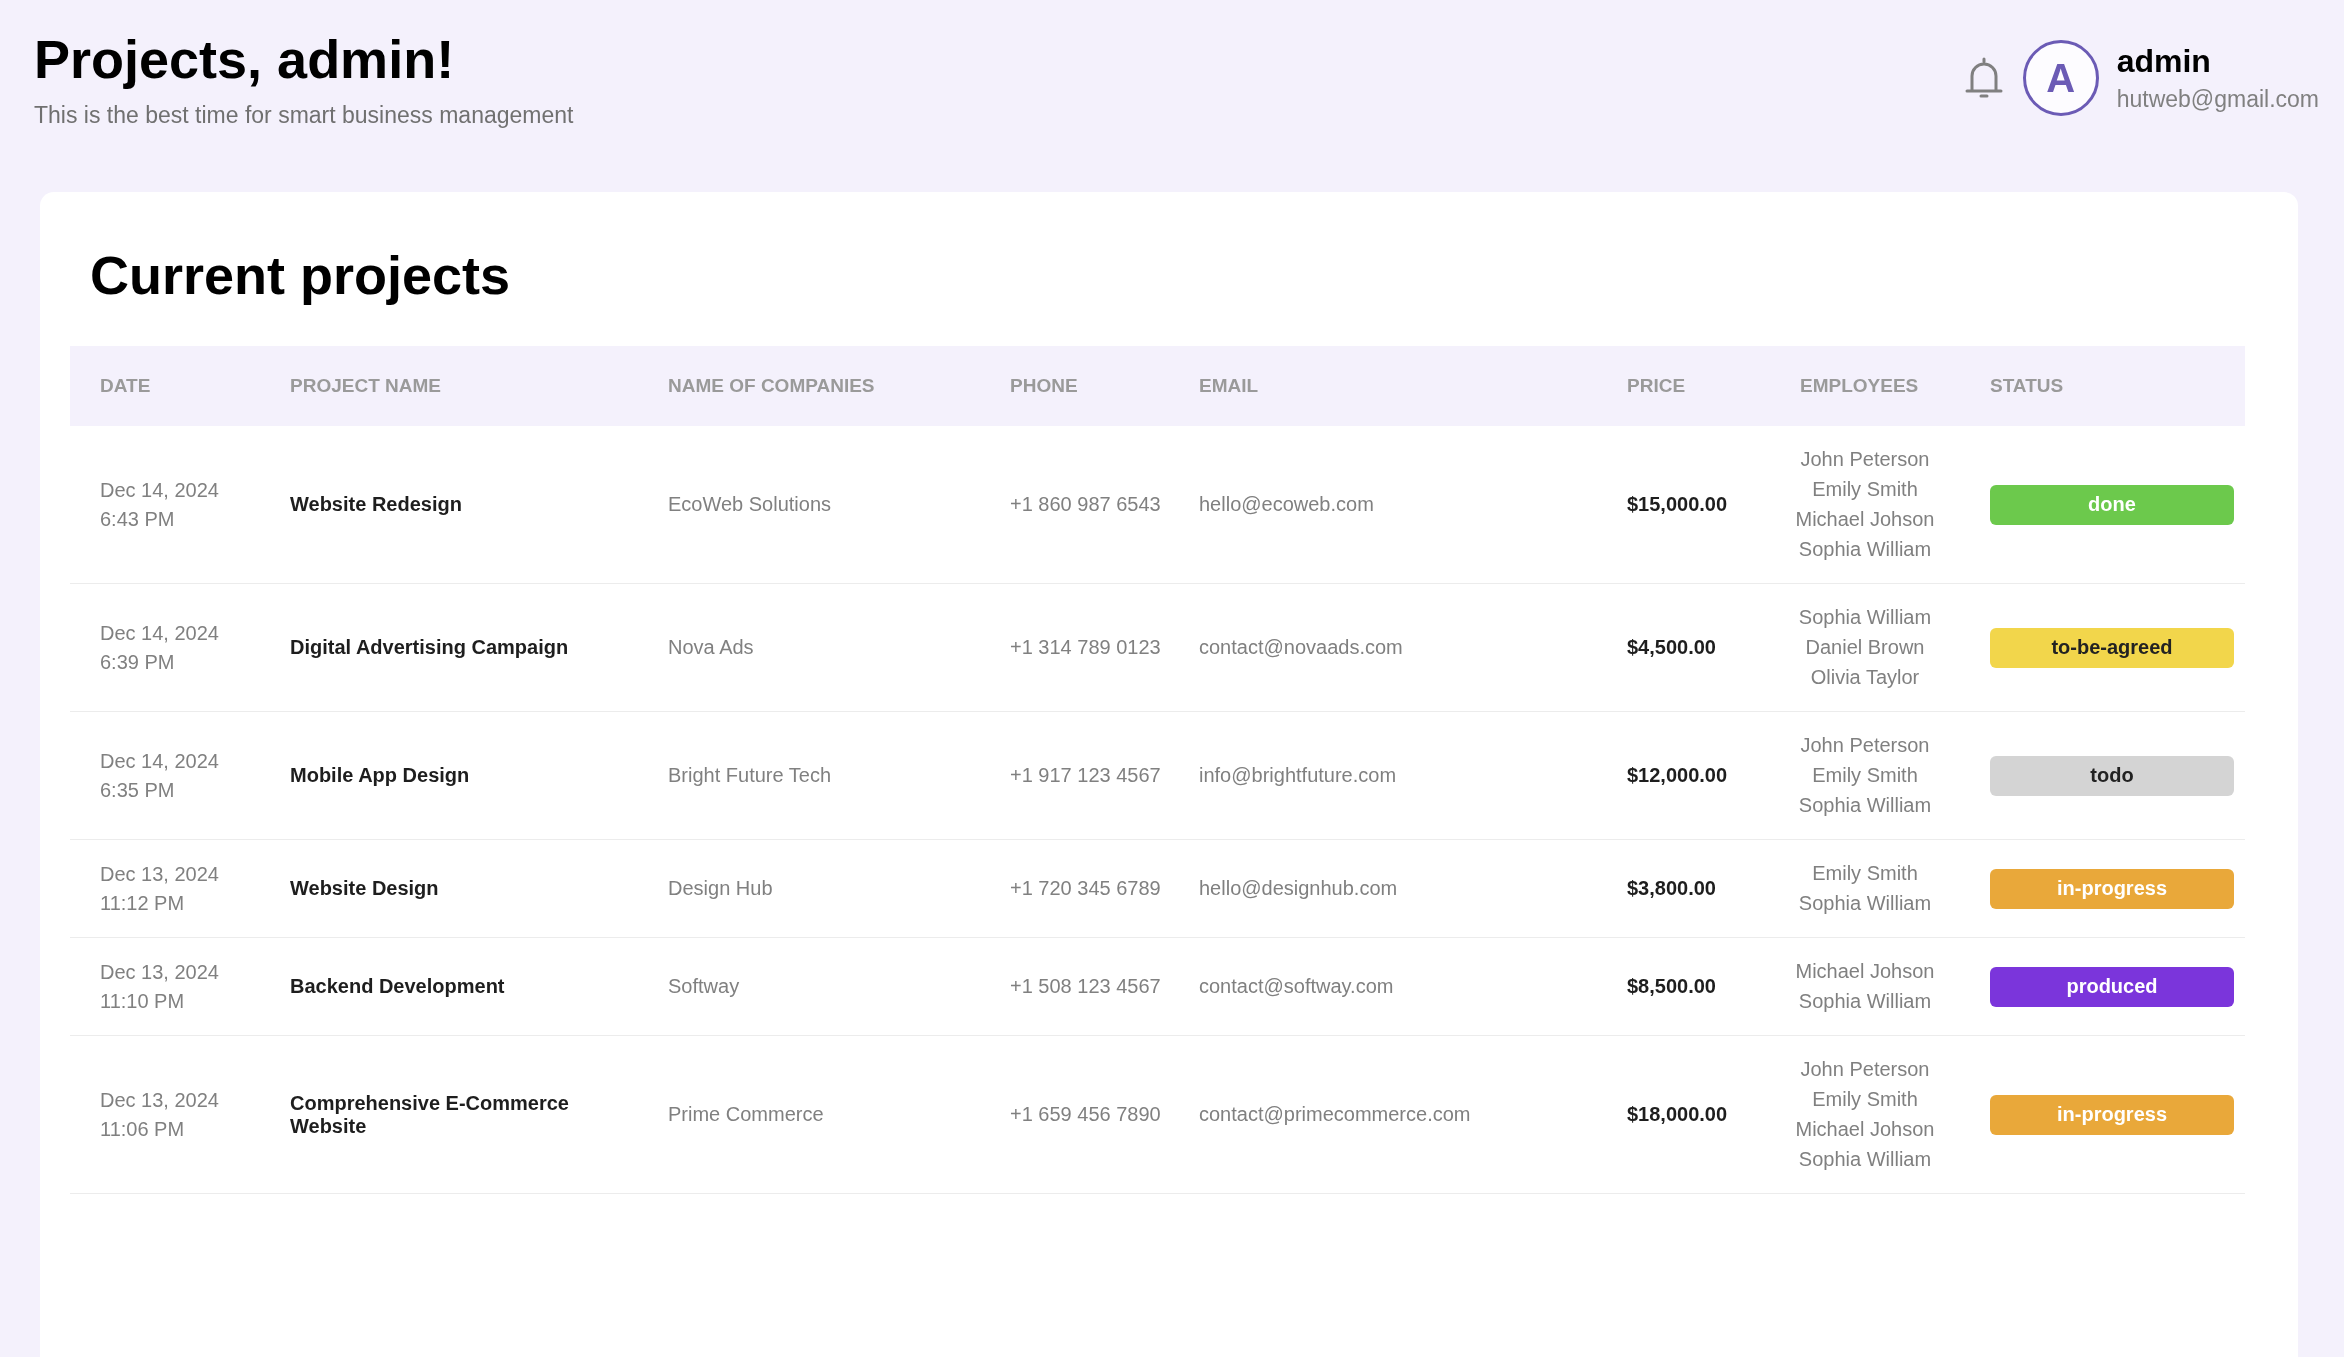 This screenshot has width=2344, height=1357. What do you see at coordinates (720, 888) in the screenshot?
I see `company-name: Design Hub` at bounding box center [720, 888].